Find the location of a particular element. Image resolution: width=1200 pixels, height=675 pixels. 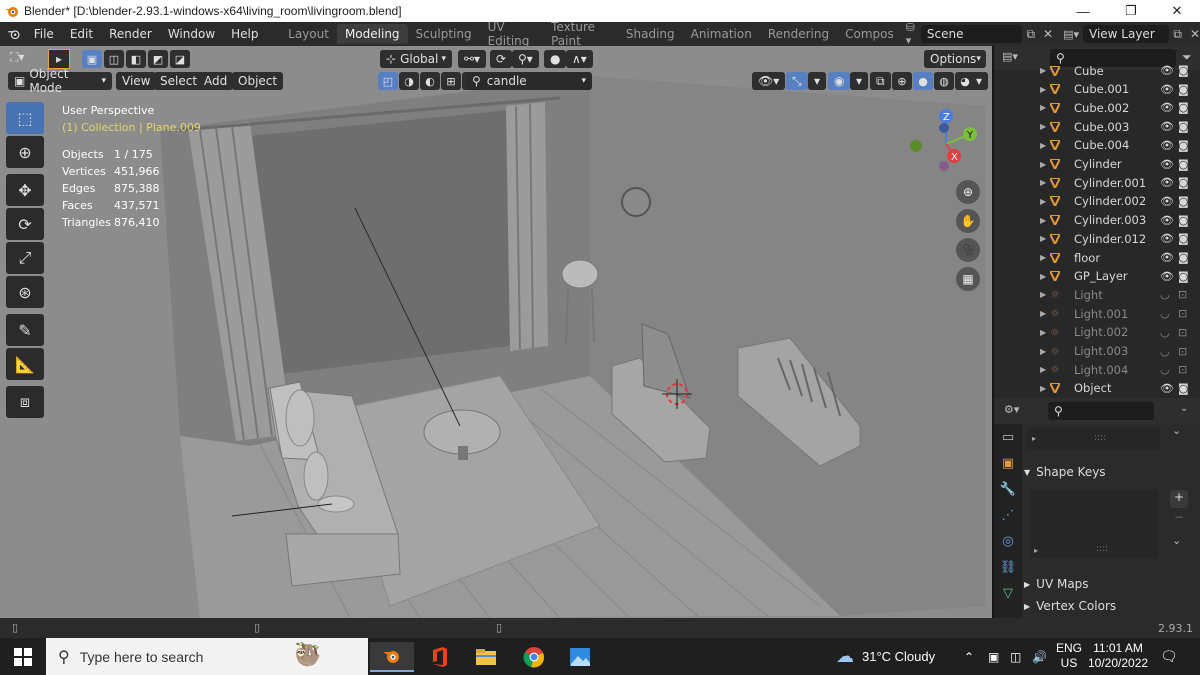

tray-network-icon: ◫ is located at coordinates (1015, 656).